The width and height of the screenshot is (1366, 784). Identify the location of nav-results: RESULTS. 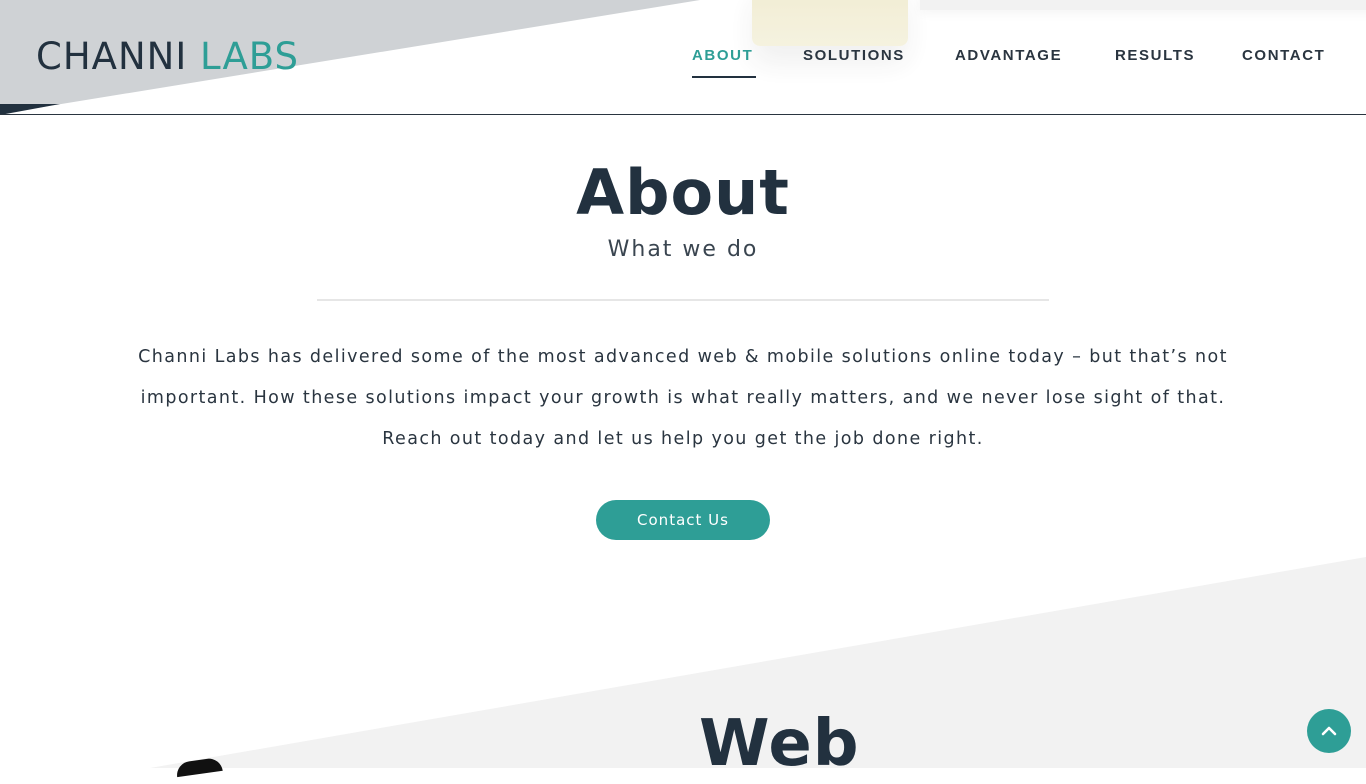
(1155, 56).